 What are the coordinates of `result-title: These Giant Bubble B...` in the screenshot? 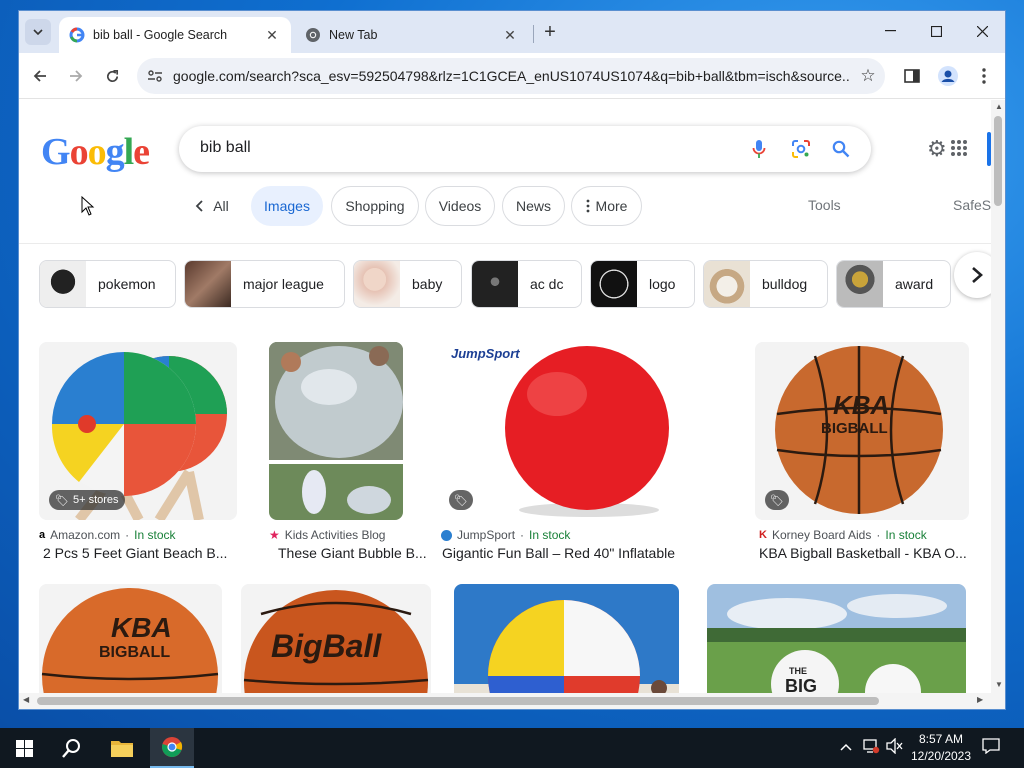 It's located at (356, 553).